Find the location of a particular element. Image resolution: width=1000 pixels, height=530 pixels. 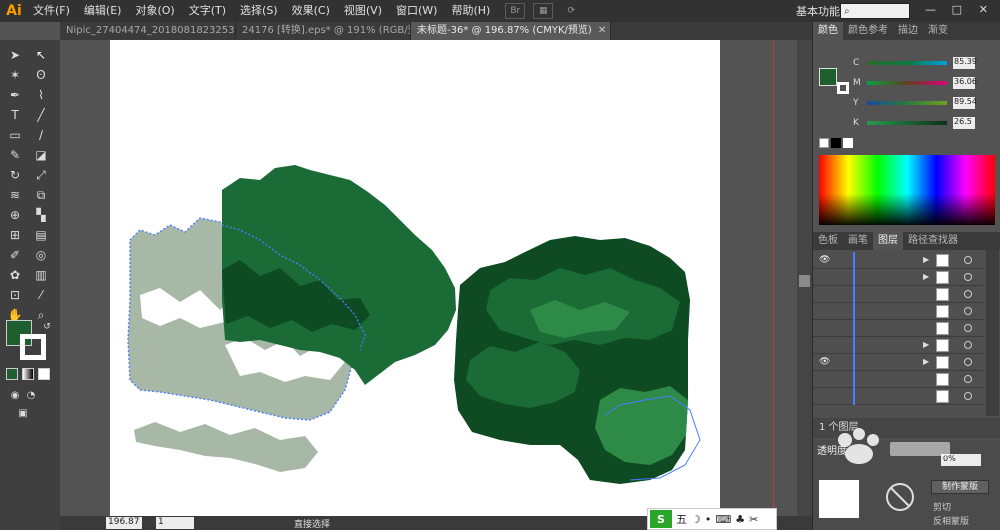

paintbrush-icon: ∕ is located at coordinates (41, 135).